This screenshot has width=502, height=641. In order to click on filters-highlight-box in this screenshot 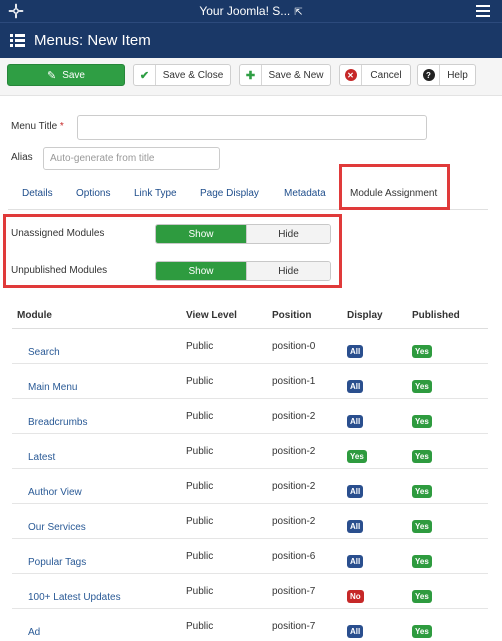, I will do `click(172, 251)`.